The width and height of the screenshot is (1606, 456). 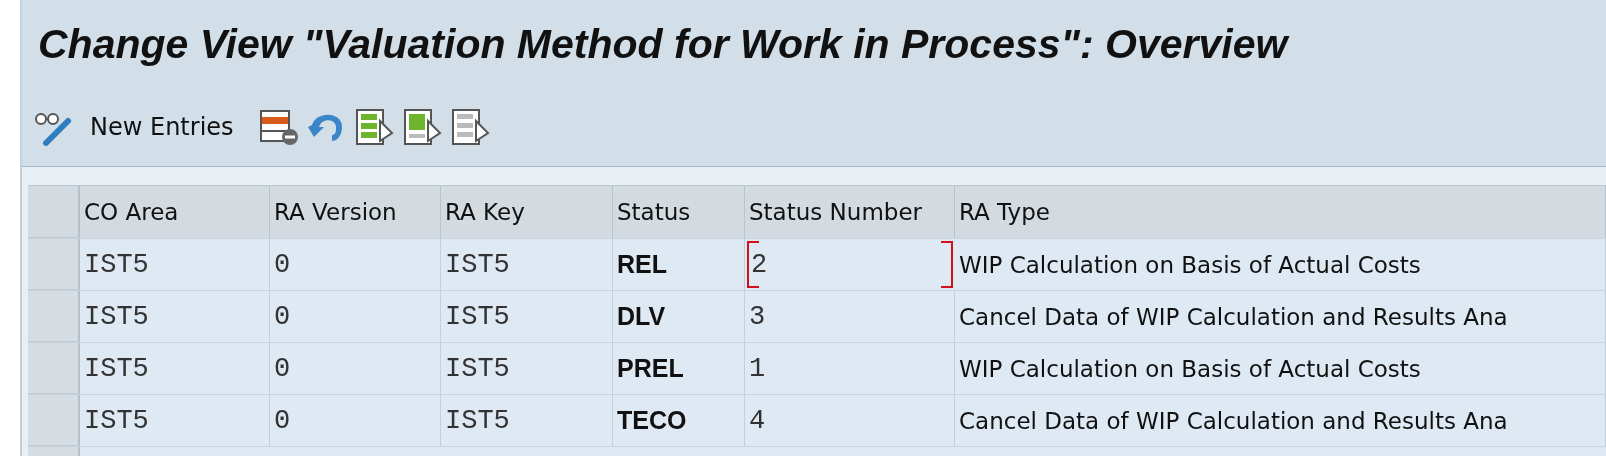 I want to click on table-cell: 1, so click(x=850, y=368).